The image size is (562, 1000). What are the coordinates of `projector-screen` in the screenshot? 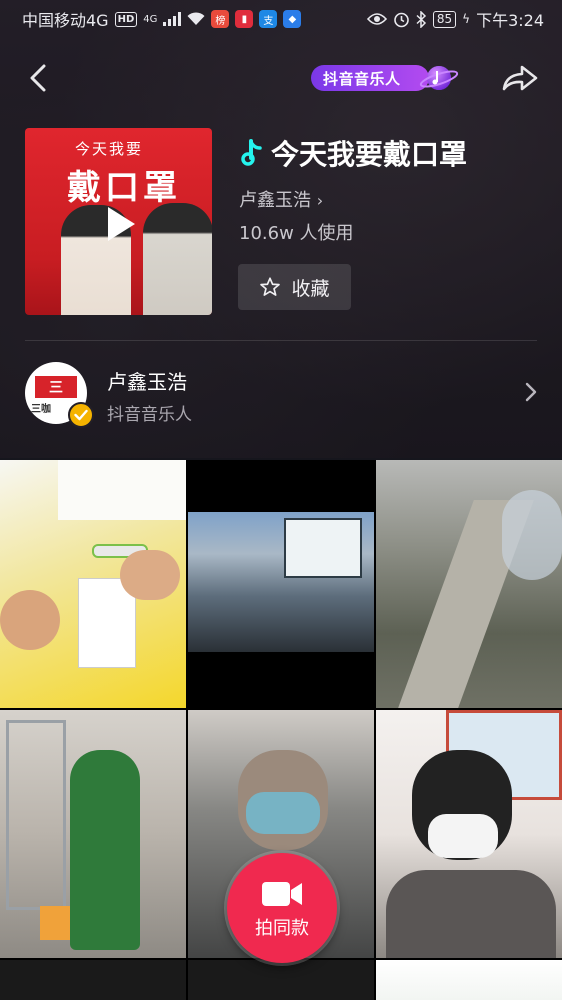 It's located at (323, 548).